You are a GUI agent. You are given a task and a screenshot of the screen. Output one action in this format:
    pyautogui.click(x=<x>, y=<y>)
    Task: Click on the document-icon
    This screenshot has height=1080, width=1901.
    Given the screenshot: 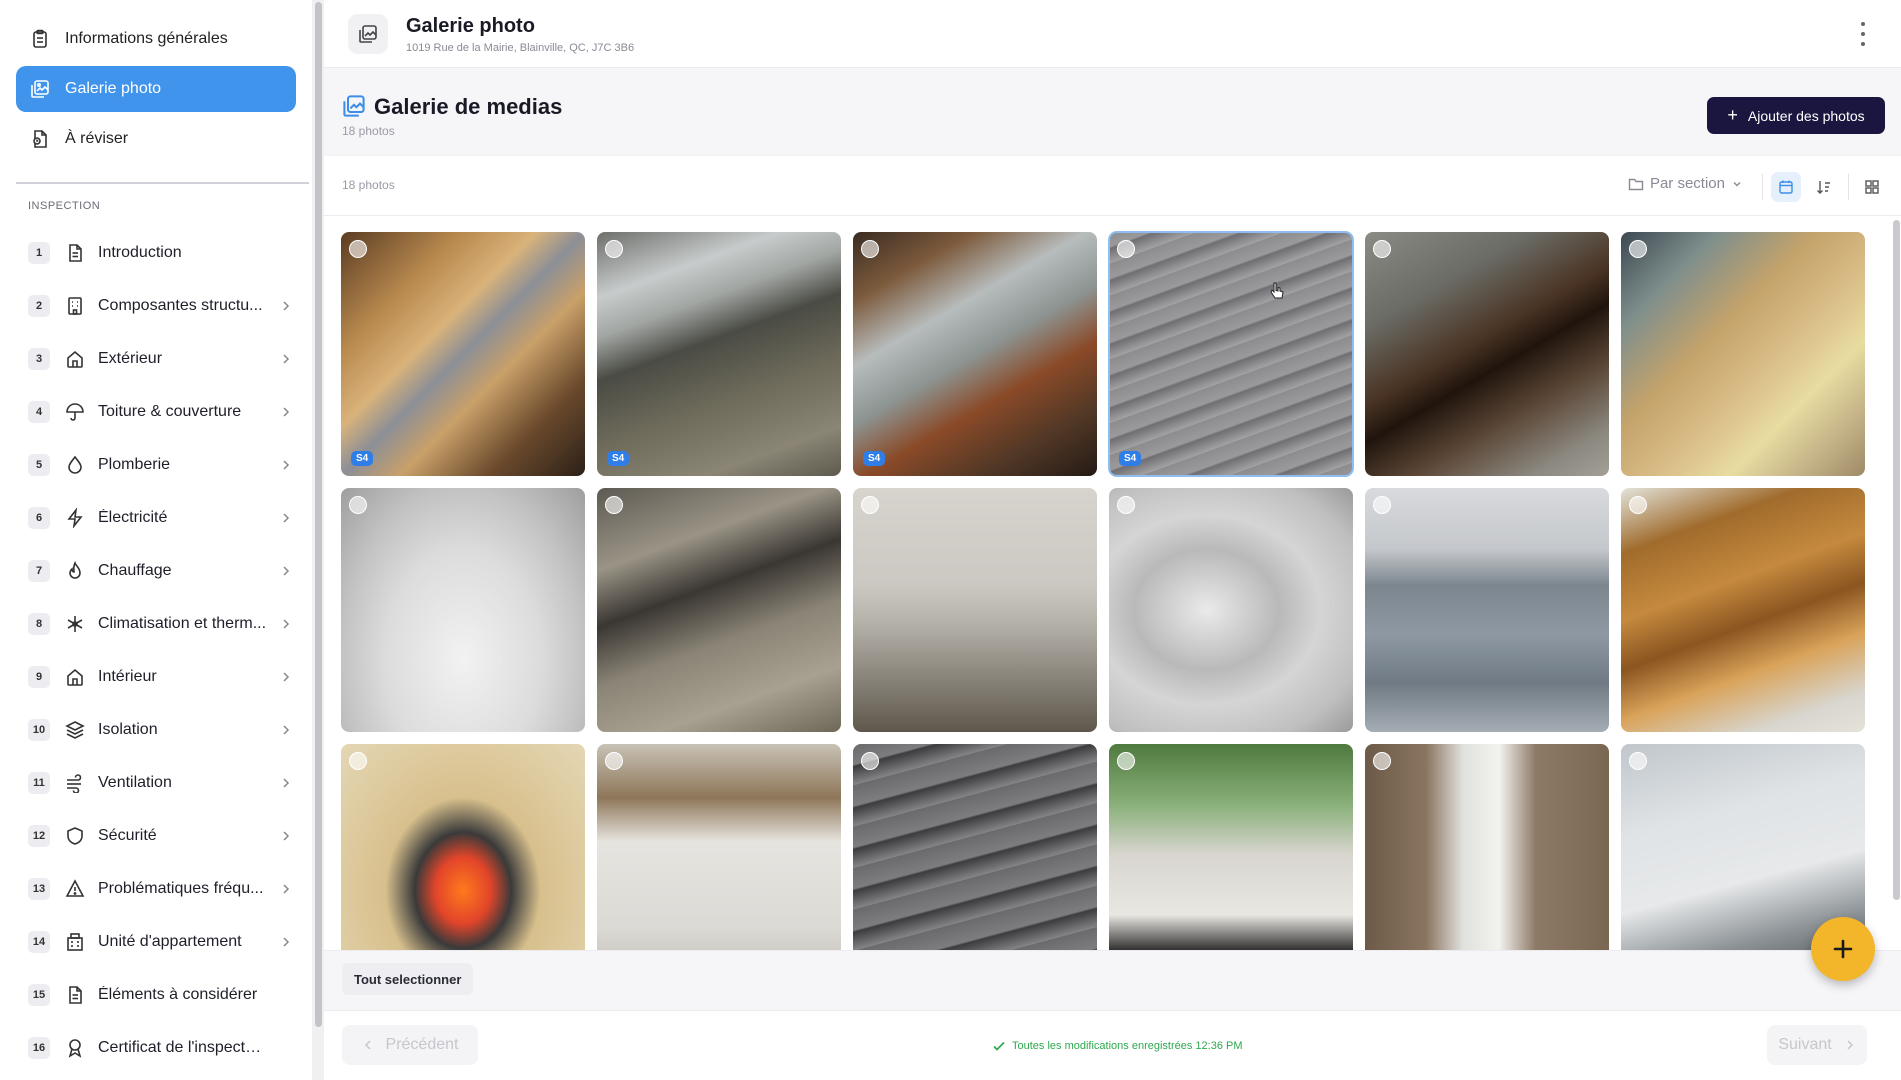 What is the action you would take?
    pyautogui.click(x=75, y=995)
    